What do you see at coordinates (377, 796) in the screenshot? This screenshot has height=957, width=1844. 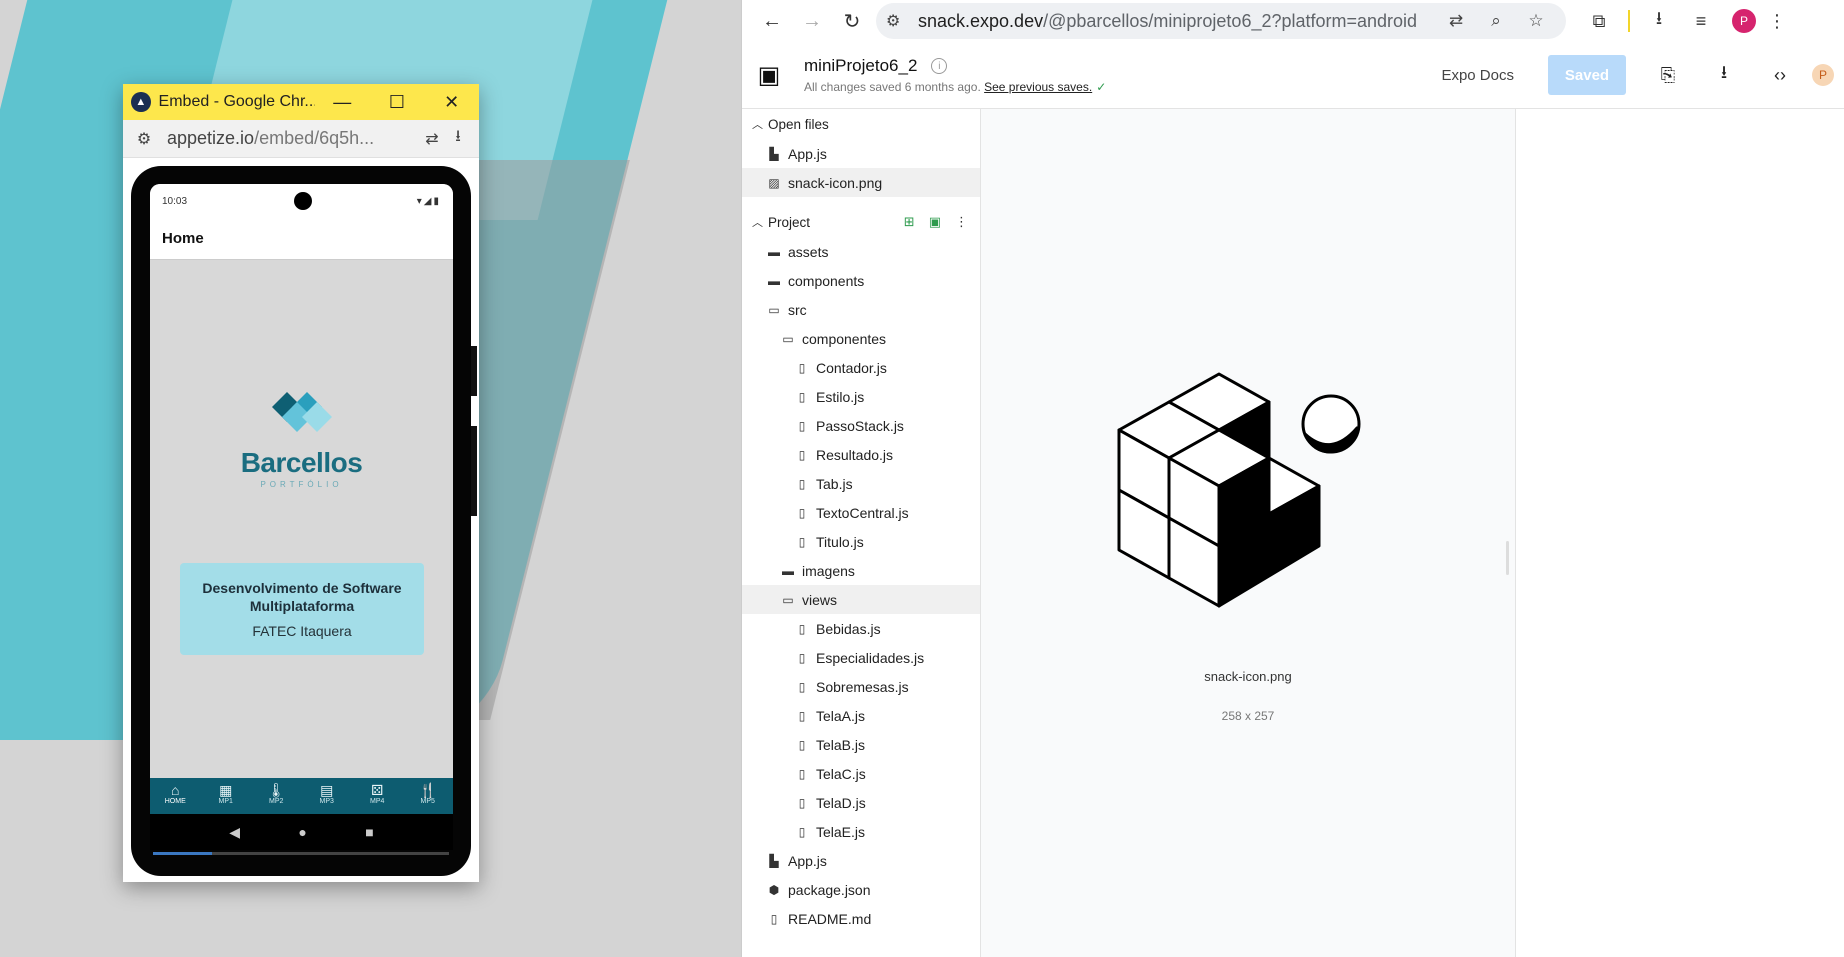 I see `tab-mp4: ⚄ MP4` at bounding box center [377, 796].